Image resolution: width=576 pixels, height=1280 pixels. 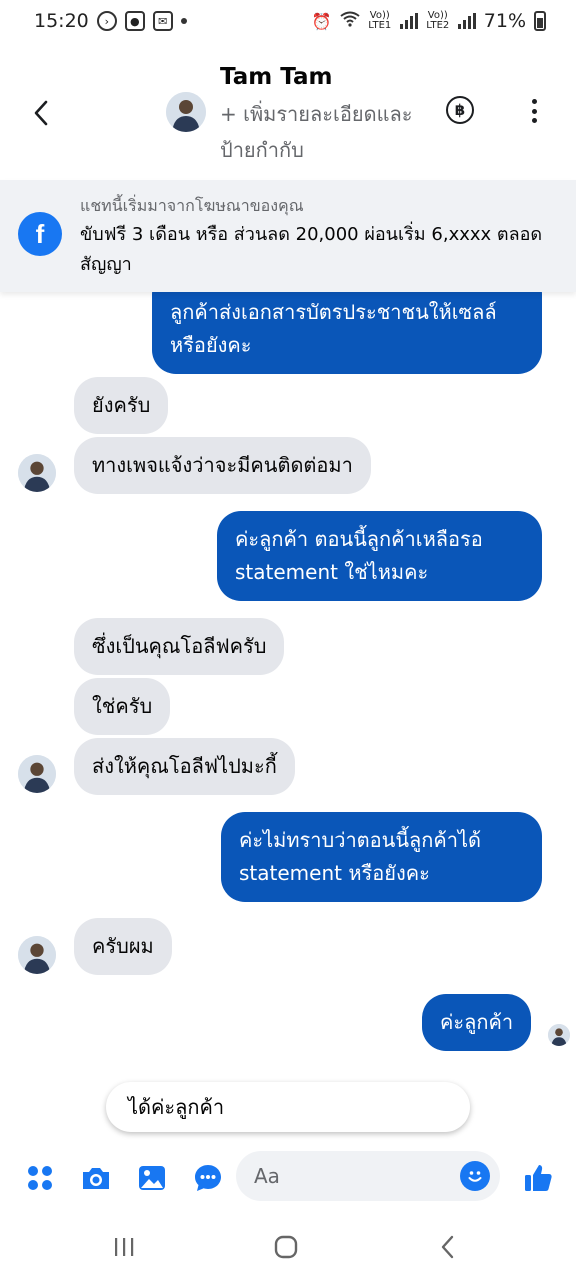 What do you see at coordinates (40, 234) in the screenshot?
I see `facebook-icon: f` at bounding box center [40, 234].